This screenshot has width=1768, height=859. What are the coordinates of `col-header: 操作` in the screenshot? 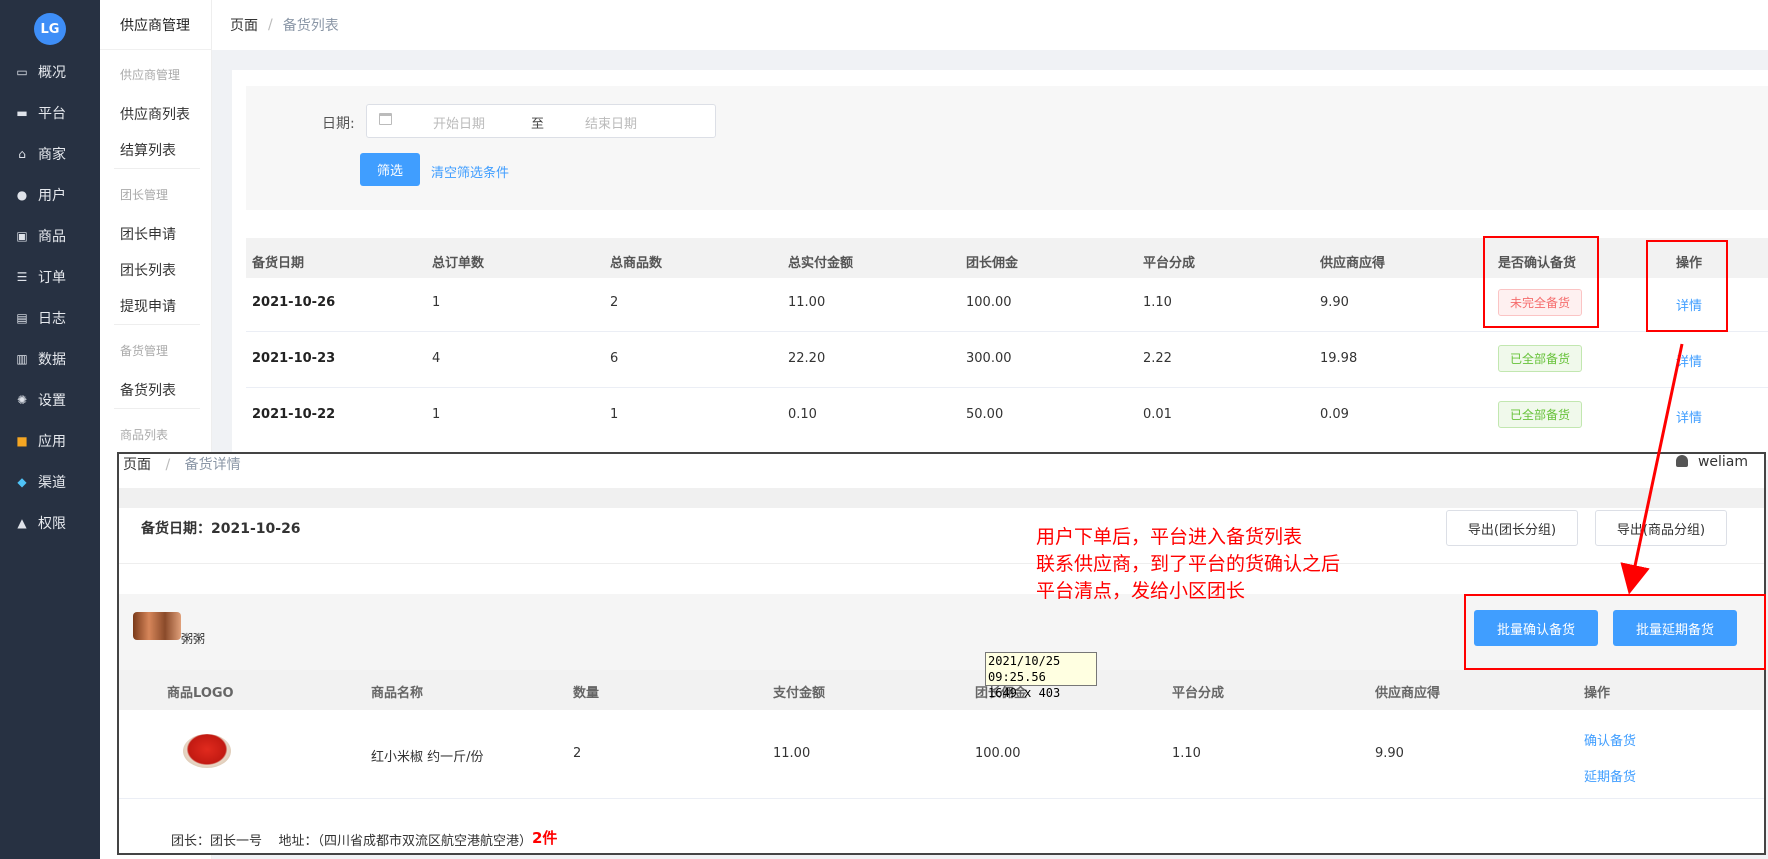 It's located at (1597, 693).